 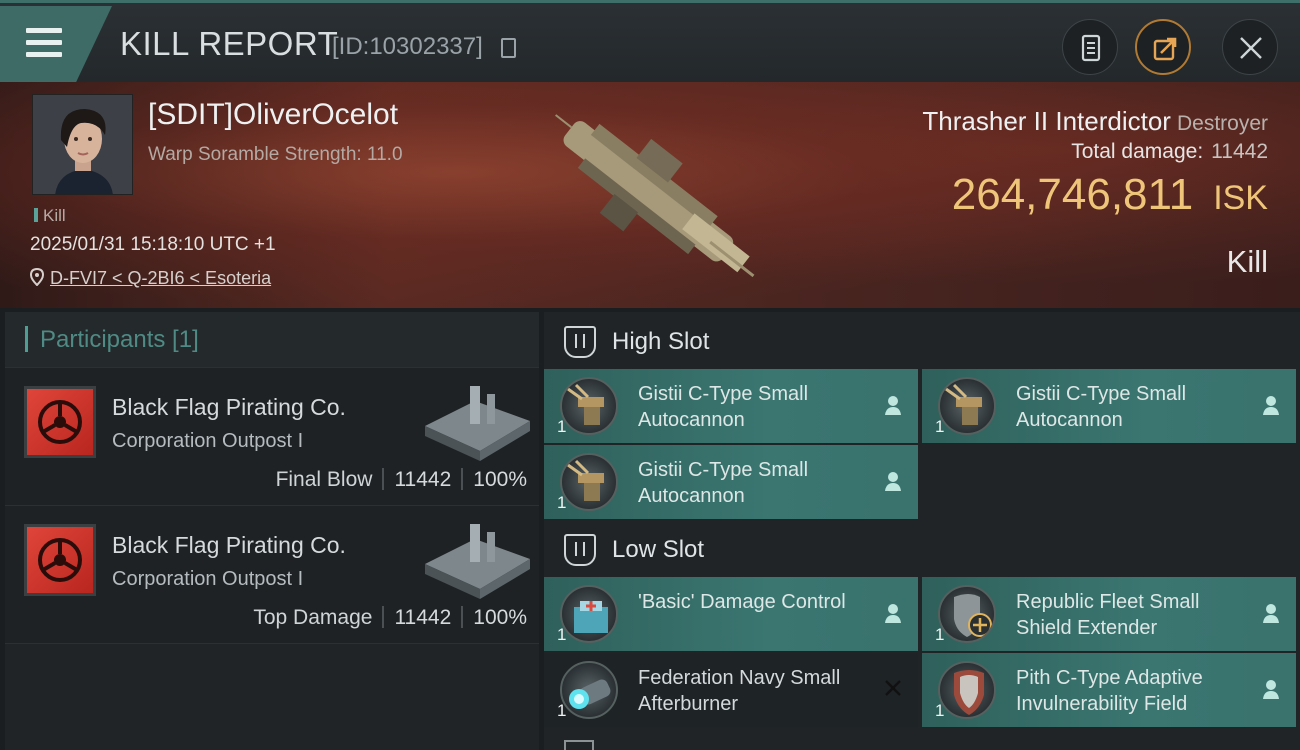 I want to click on close-button, so click(x=1250, y=47).